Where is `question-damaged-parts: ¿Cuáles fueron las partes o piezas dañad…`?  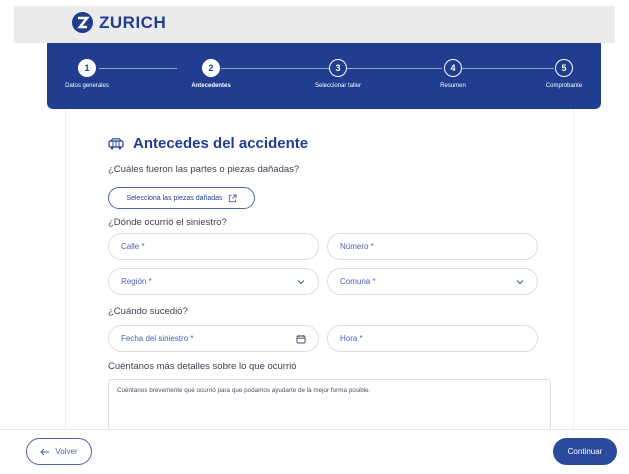
question-damaged-parts: ¿Cuáles fueron las partes o piezas dañad… is located at coordinates (204, 169).